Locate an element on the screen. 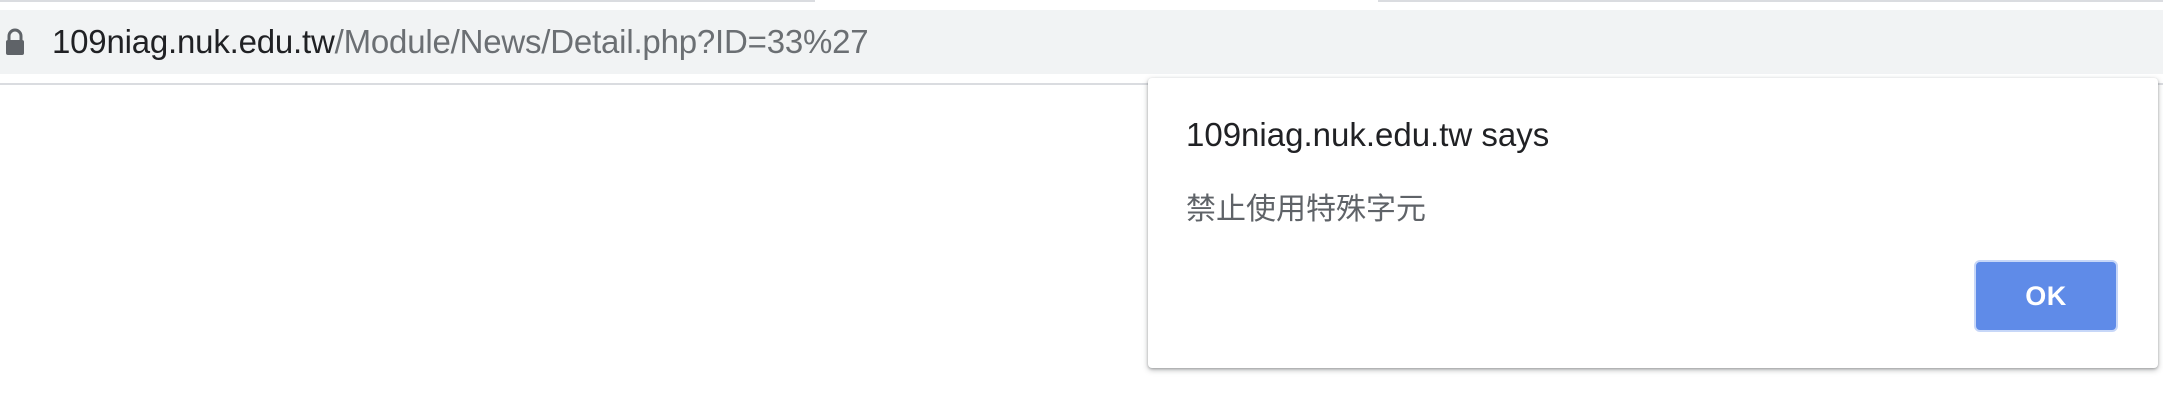 The height and width of the screenshot is (410, 2163). tab-strip-edge is located at coordinates (1081, 5).